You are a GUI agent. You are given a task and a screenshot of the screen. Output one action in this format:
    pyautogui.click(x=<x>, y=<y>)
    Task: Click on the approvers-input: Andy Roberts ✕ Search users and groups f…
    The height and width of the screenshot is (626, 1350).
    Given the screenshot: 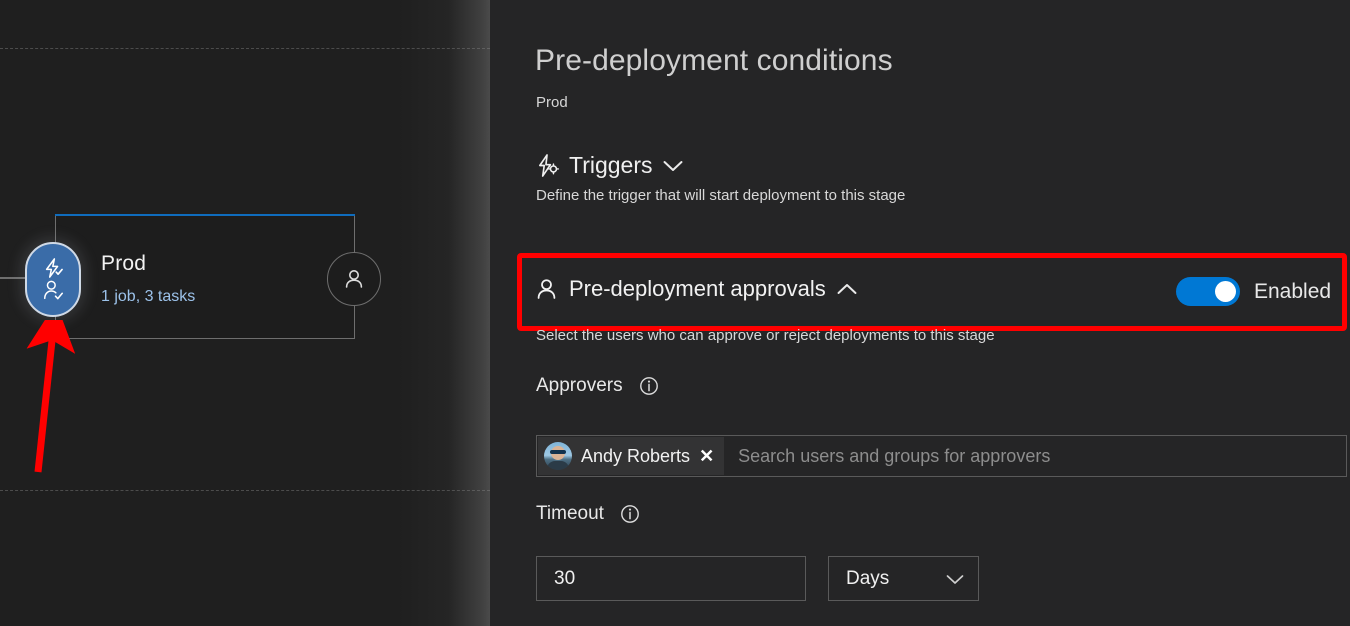 What is the action you would take?
    pyautogui.click(x=941, y=456)
    